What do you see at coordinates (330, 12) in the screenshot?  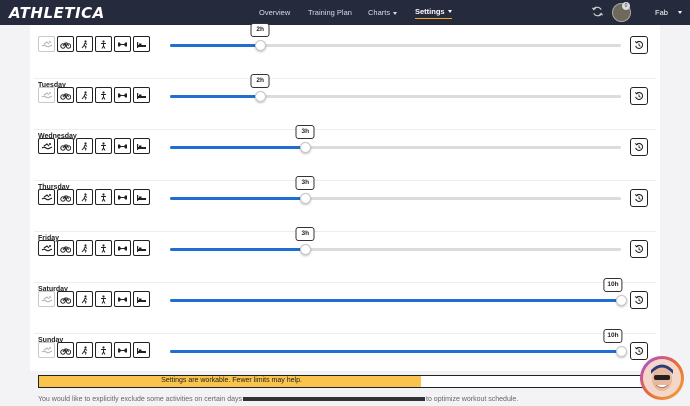 I see `nav-training-plan: Training Plan` at bounding box center [330, 12].